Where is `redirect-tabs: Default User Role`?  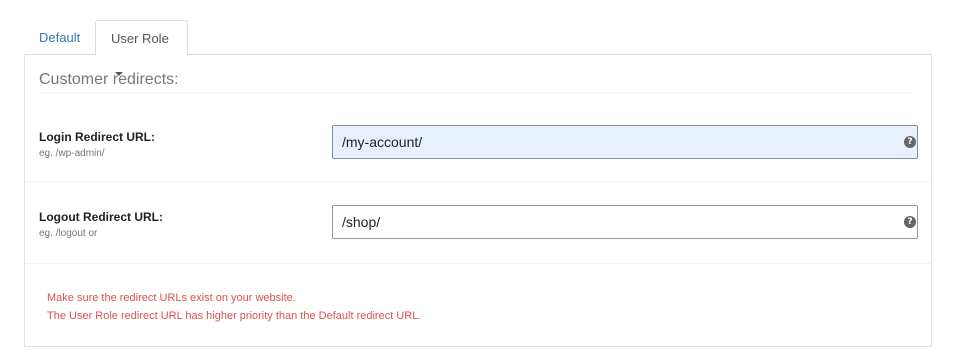
redirect-tabs: Default User Role is located at coordinates (478, 48).